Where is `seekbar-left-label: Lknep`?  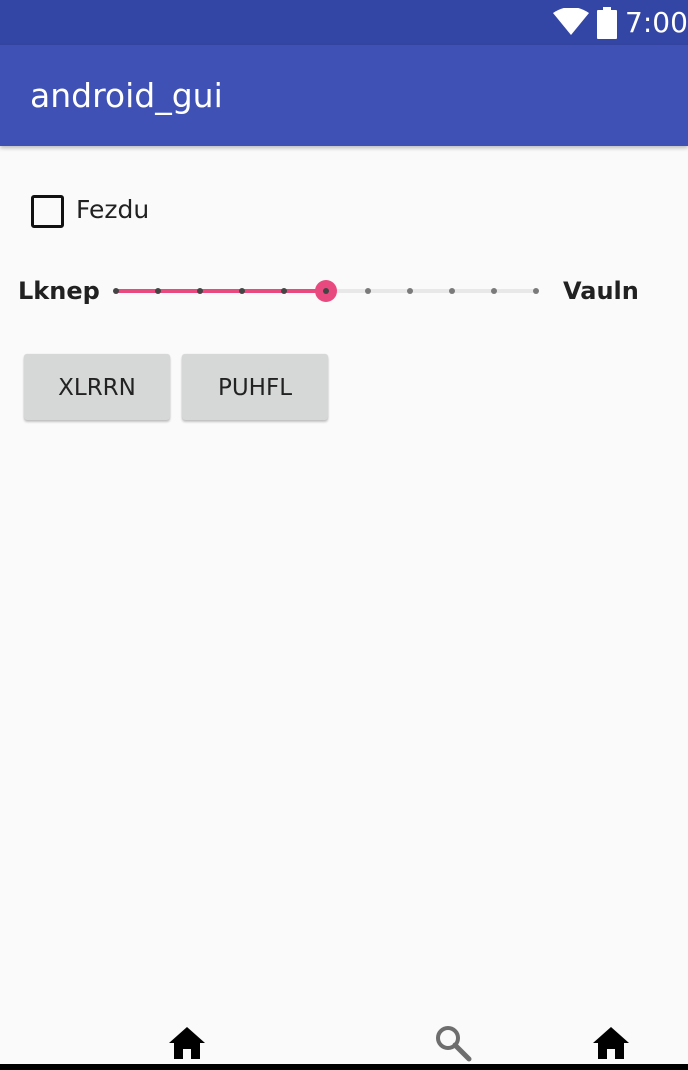 seekbar-left-label: Lknep is located at coordinates (59, 291).